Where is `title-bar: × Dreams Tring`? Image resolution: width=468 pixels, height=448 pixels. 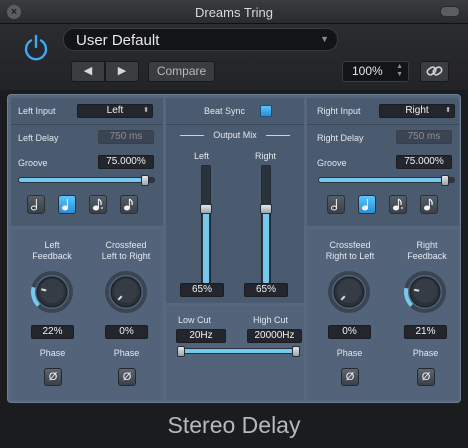 title-bar: × Dreams Tring is located at coordinates (234, 12).